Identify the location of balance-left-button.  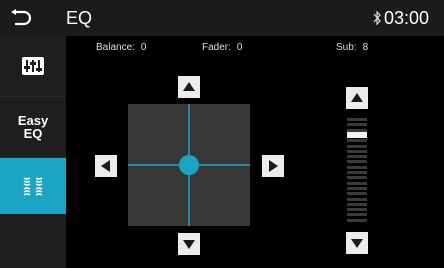
(106, 166).